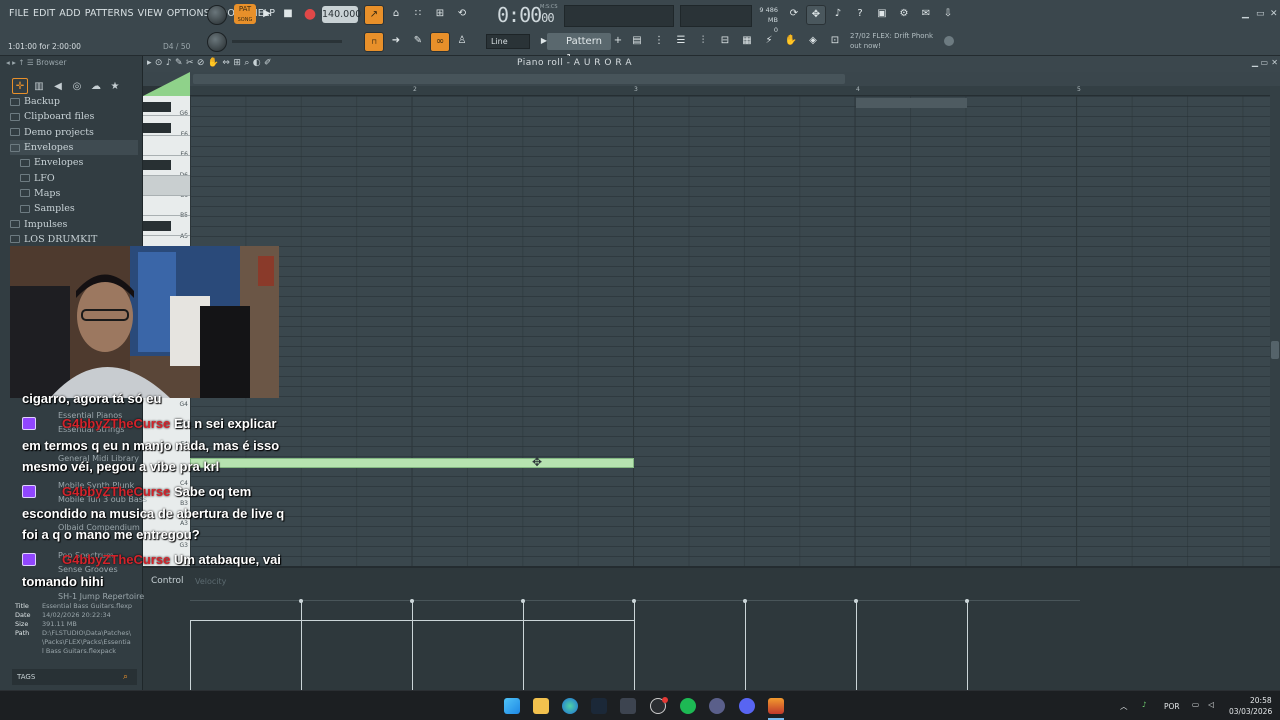  What do you see at coordinates (681, 42) in the screenshot?
I see `piano-roll-icon: ☰` at bounding box center [681, 42].